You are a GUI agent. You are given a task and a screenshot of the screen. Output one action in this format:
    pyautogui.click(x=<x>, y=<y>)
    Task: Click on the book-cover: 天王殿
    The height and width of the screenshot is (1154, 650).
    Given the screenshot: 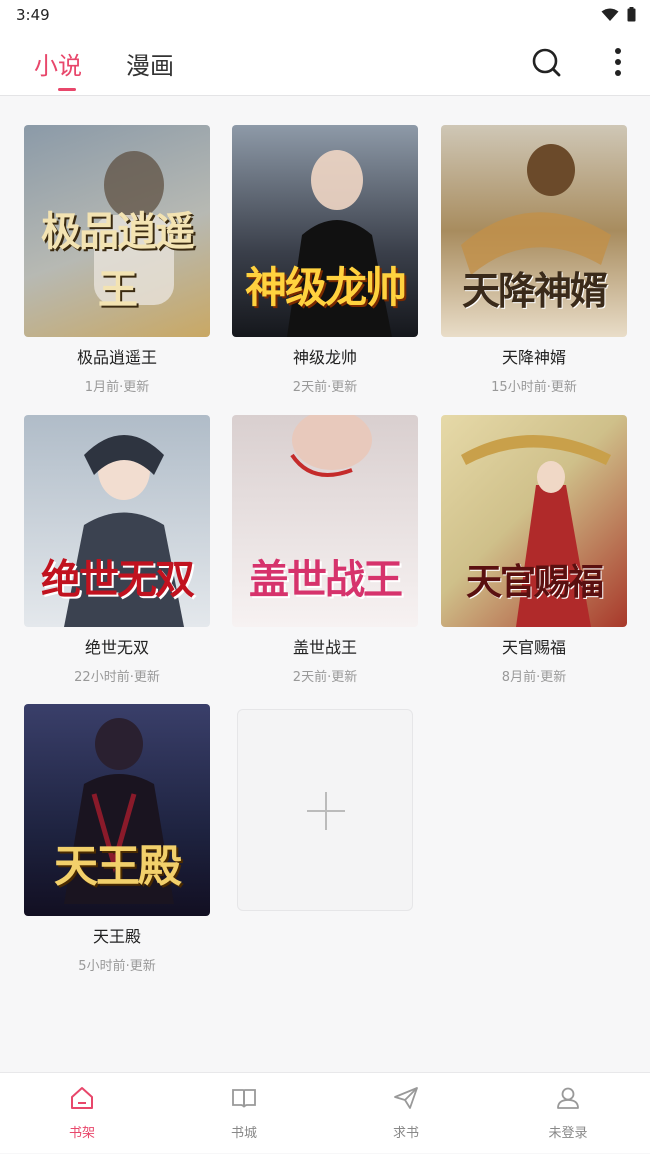 What is the action you would take?
    pyautogui.click(x=117, y=810)
    